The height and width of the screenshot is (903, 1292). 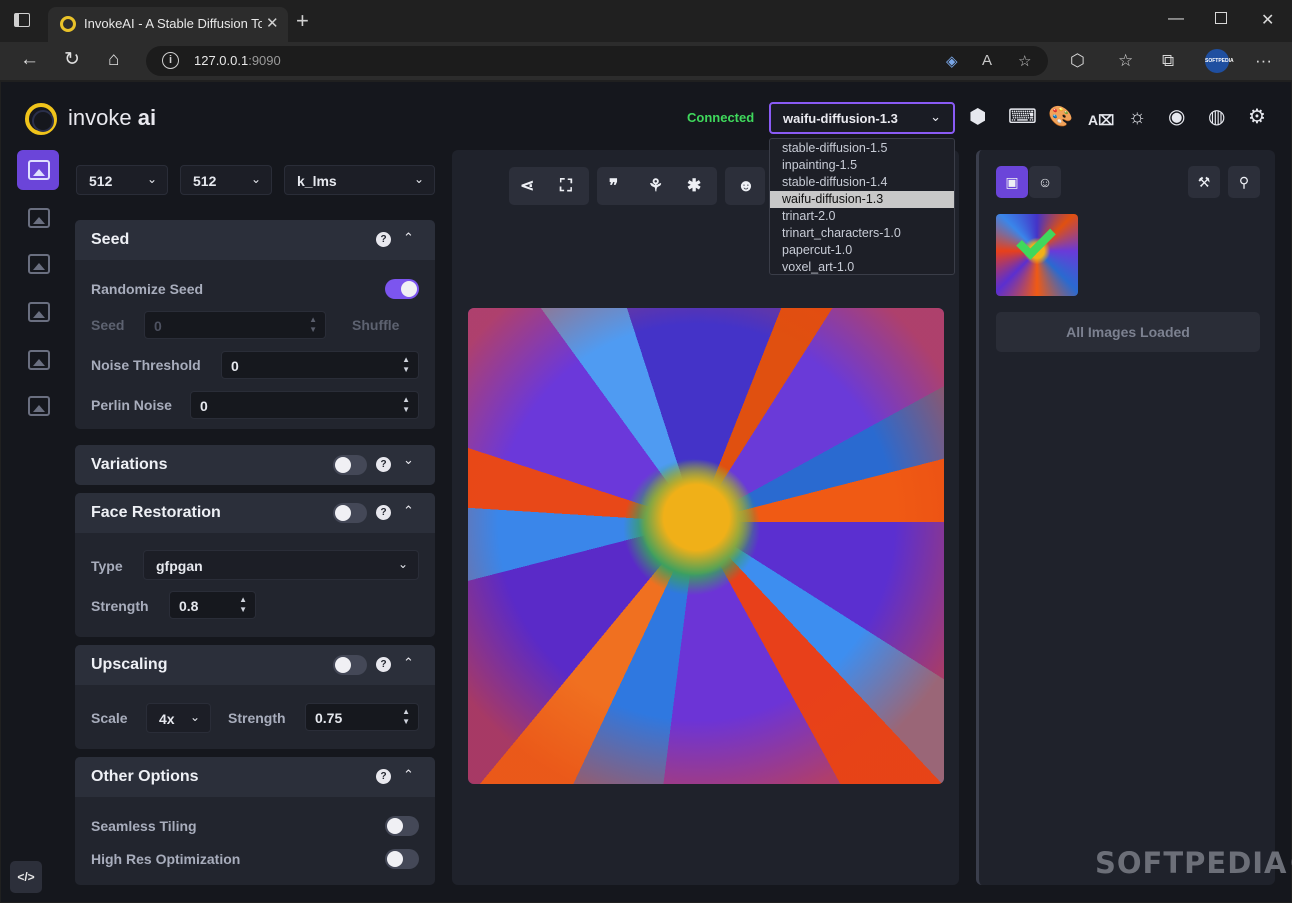 I want to click on use-all-asterisk-icon: ✱, so click(x=694, y=186).